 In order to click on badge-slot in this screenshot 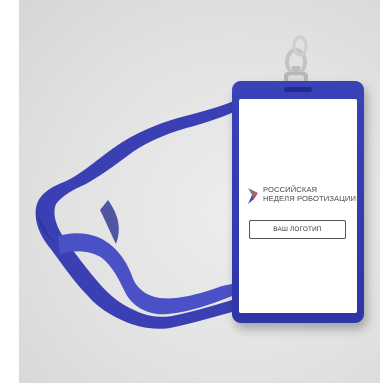, I will do `click(298, 89)`.